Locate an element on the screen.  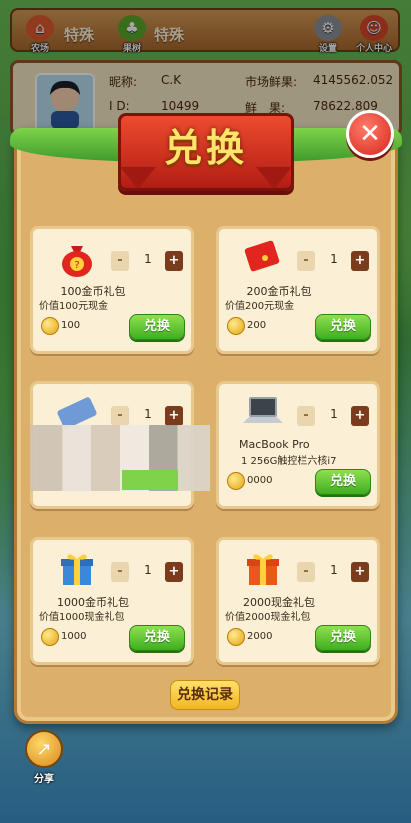
pixelated-redaction-button is located at coordinates (150, 480).